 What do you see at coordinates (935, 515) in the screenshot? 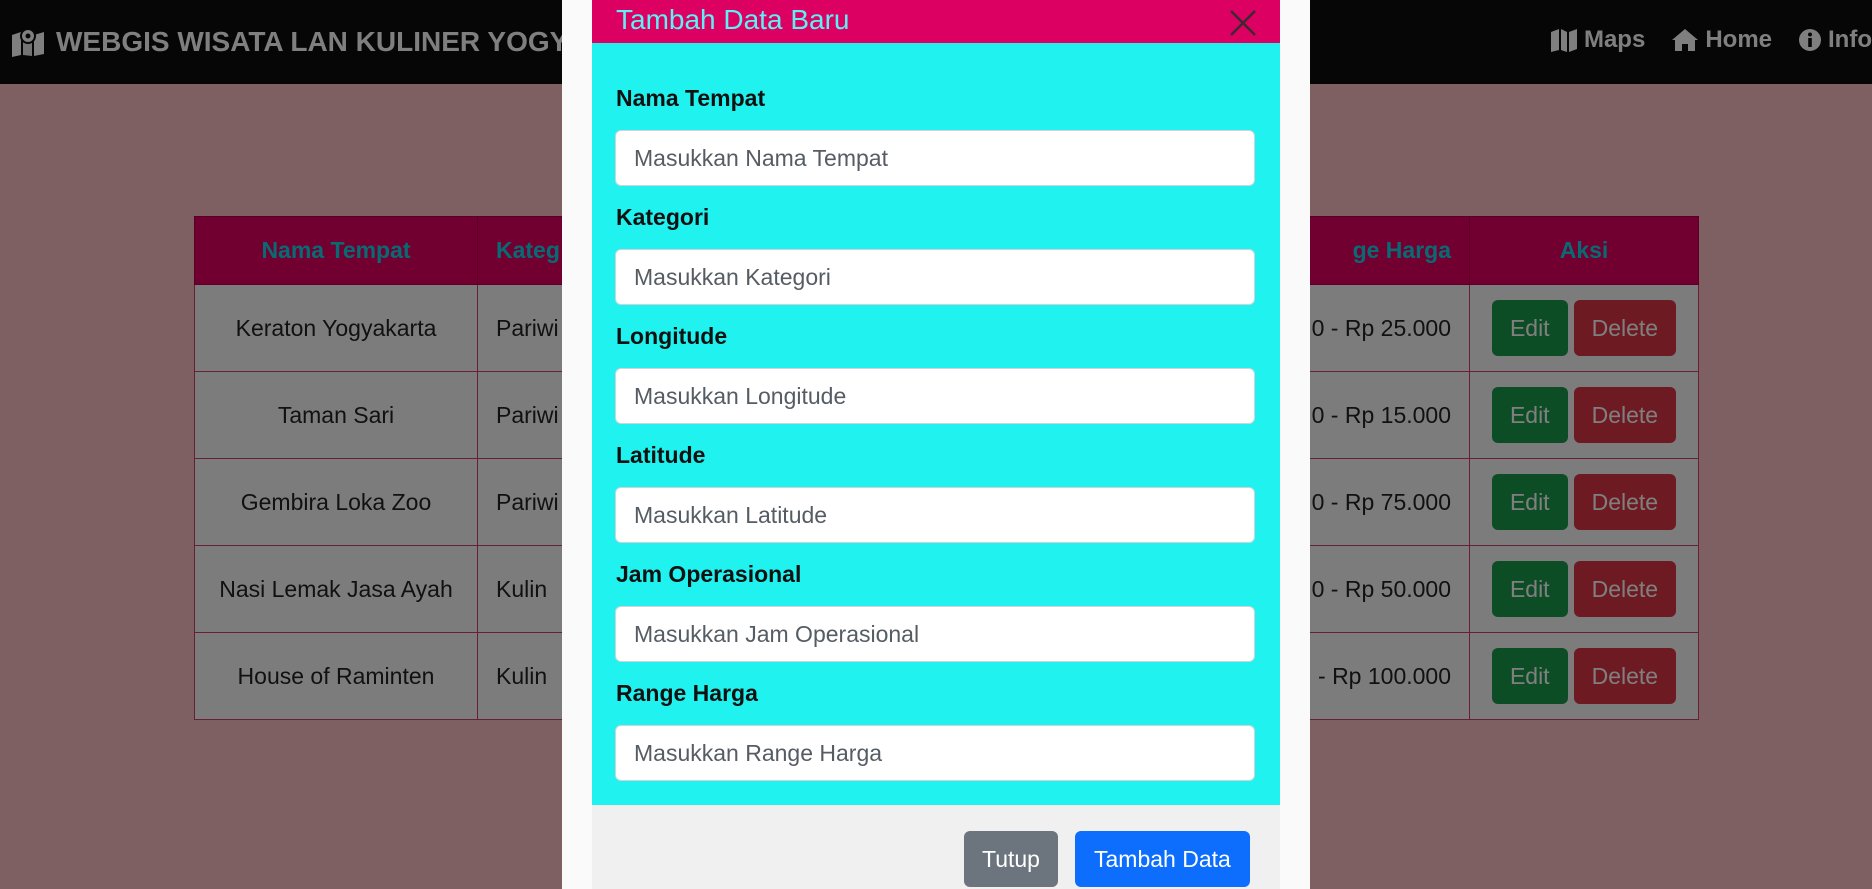
I see `latitude-input` at bounding box center [935, 515].